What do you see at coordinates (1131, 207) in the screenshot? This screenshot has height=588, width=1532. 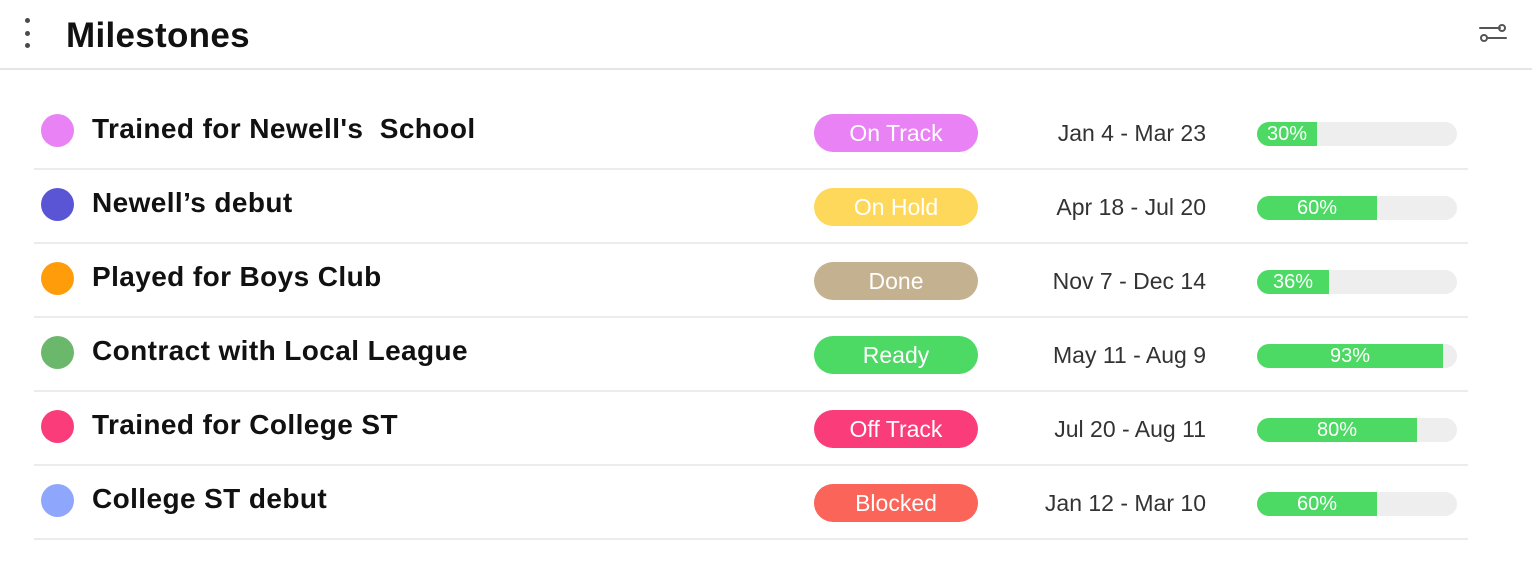 I see `date-range: Apr 18 - Jul 20` at bounding box center [1131, 207].